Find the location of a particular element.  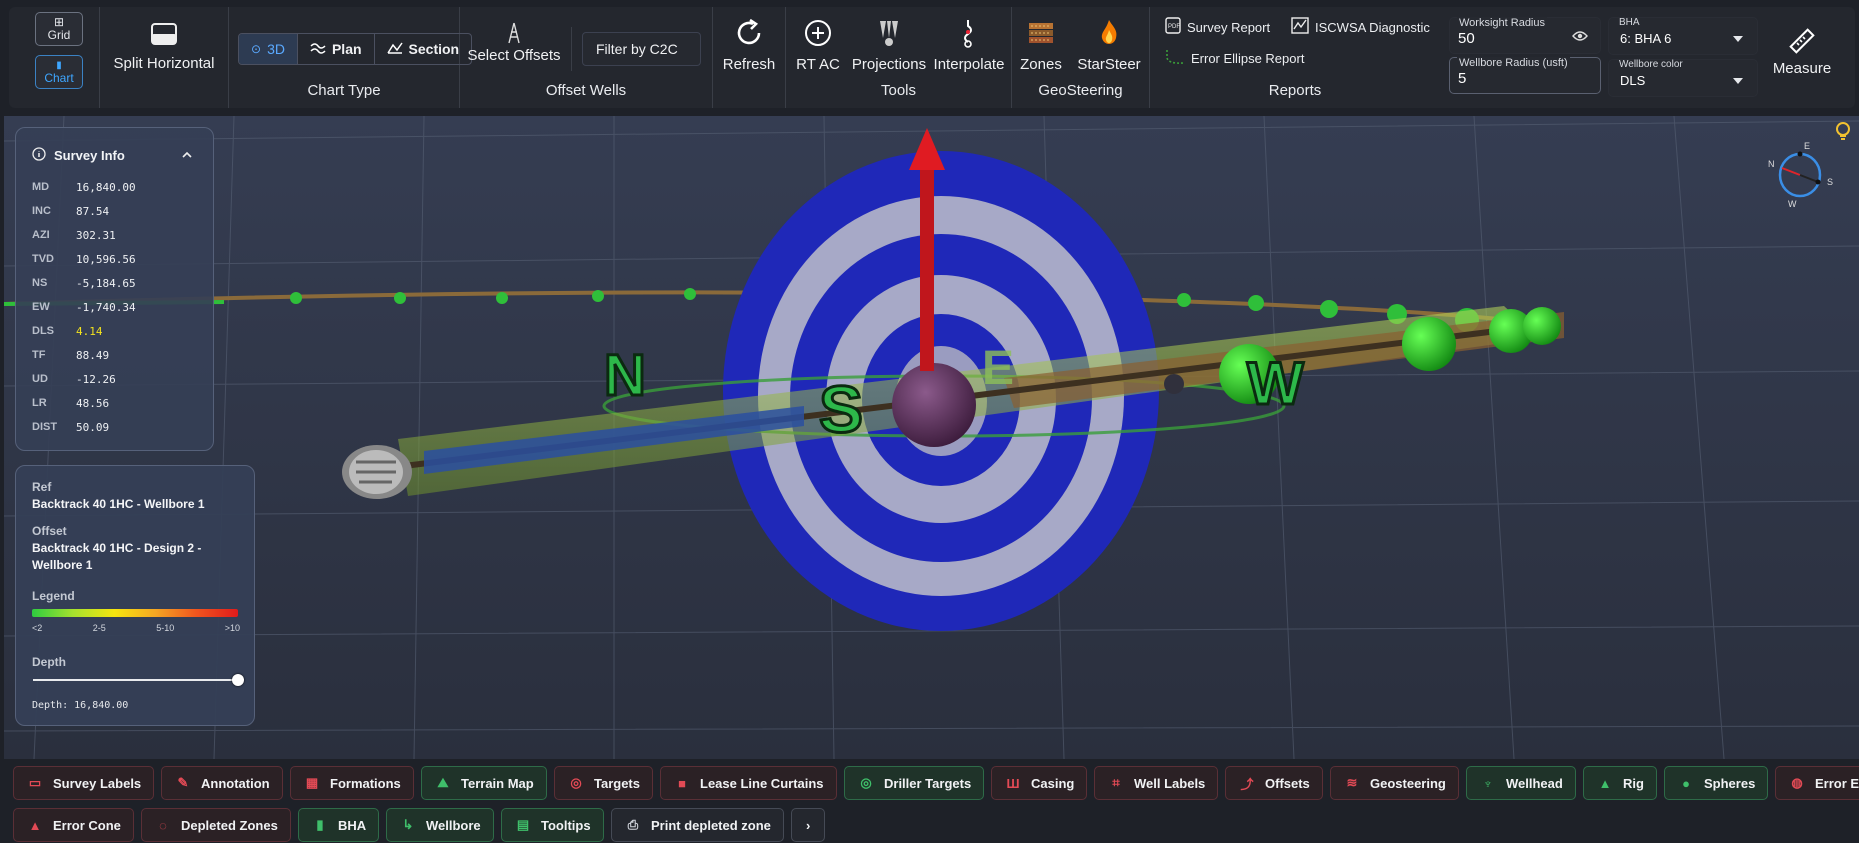

split-horizontal-icon is located at coordinates (164, 34).